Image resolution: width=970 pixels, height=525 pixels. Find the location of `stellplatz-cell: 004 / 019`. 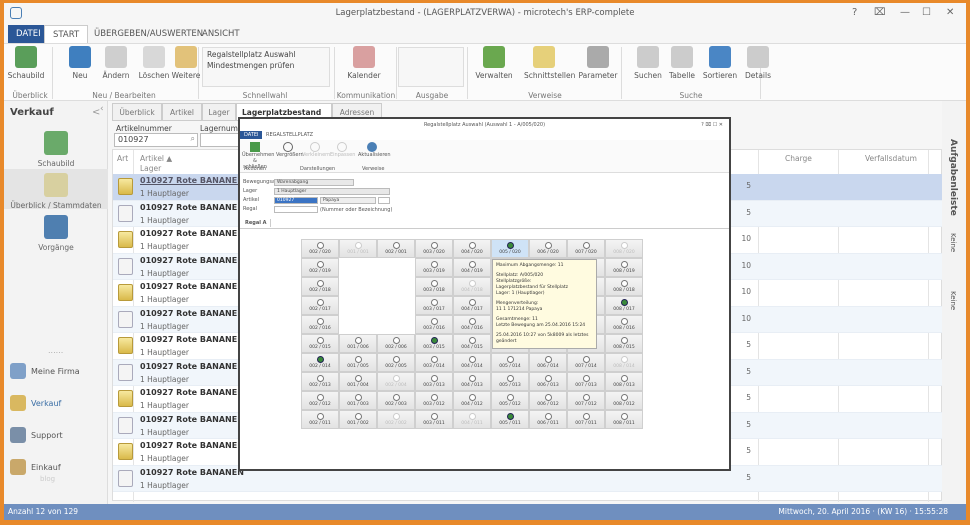

stellplatz-cell: 004 / 019 is located at coordinates (472, 267).